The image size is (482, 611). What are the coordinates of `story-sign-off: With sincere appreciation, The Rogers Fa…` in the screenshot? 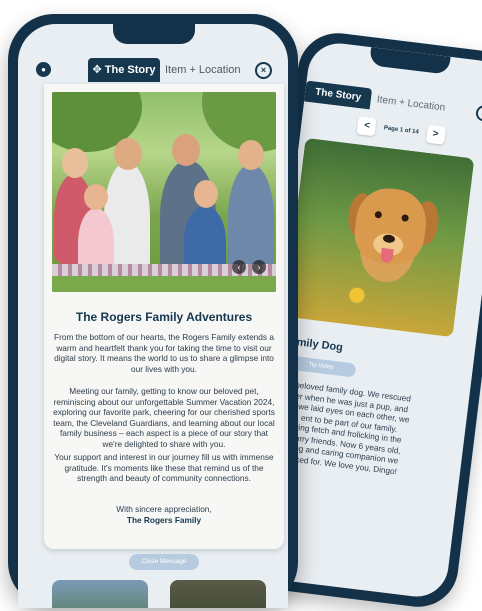 It's located at (164, 514).